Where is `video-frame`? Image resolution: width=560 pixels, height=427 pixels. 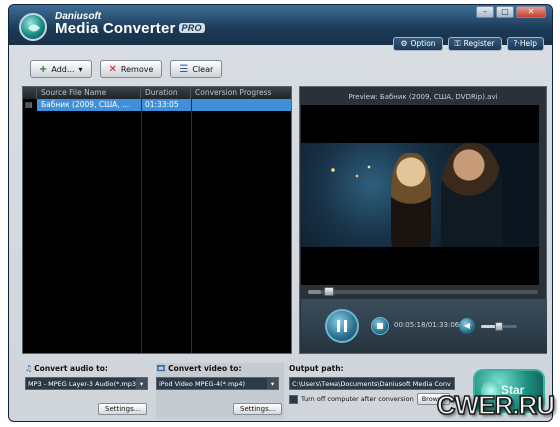 video-frame is located at coordinates (420, 195).